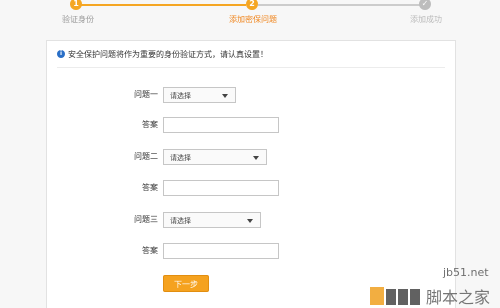 Image resolution: width=500 pixels, height=308 pixels. Describe the element at coordinates (146, 94) in the screenshot. I see `question-1-label: 问题一` at that location.